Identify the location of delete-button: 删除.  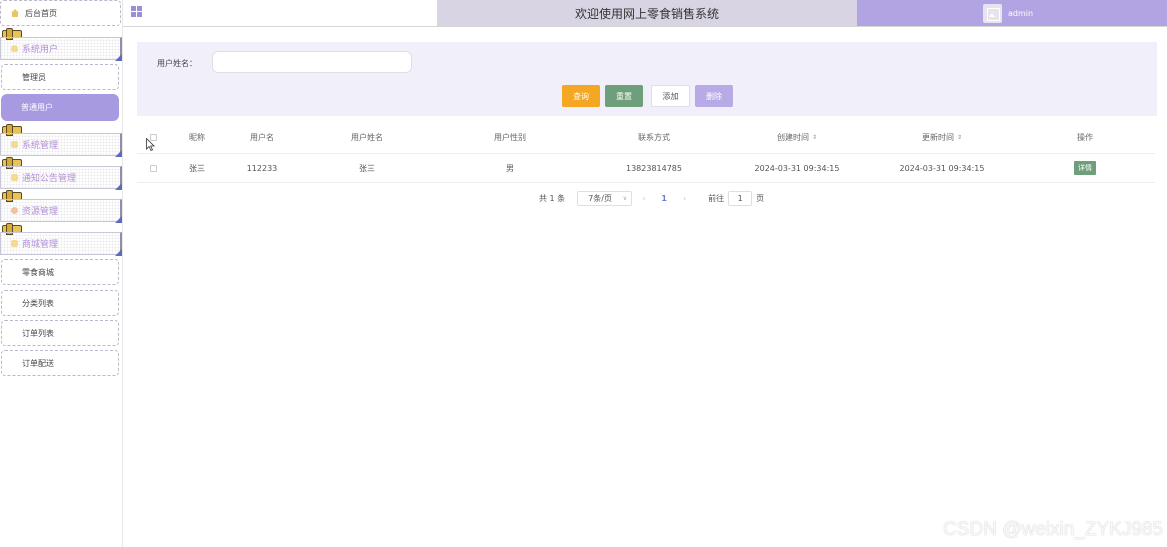
(714, 96).